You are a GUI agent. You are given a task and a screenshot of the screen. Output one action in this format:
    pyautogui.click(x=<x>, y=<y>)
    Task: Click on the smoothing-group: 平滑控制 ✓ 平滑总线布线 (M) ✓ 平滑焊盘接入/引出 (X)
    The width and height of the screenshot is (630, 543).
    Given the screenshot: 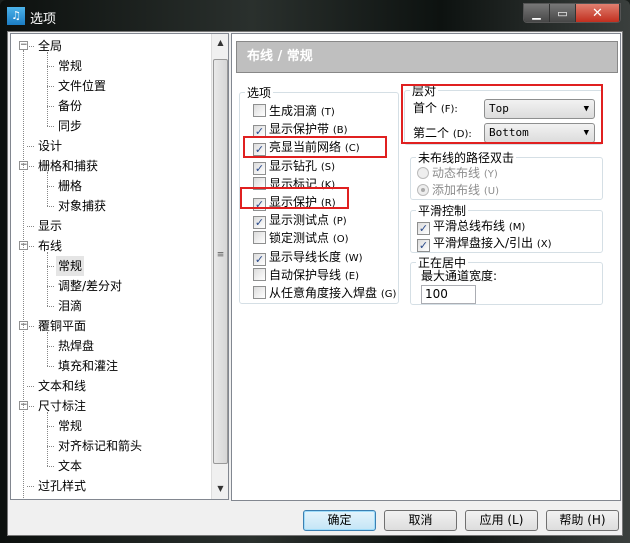 What is the action you would take?
    pyautogui.click(x=506, y=227)
    